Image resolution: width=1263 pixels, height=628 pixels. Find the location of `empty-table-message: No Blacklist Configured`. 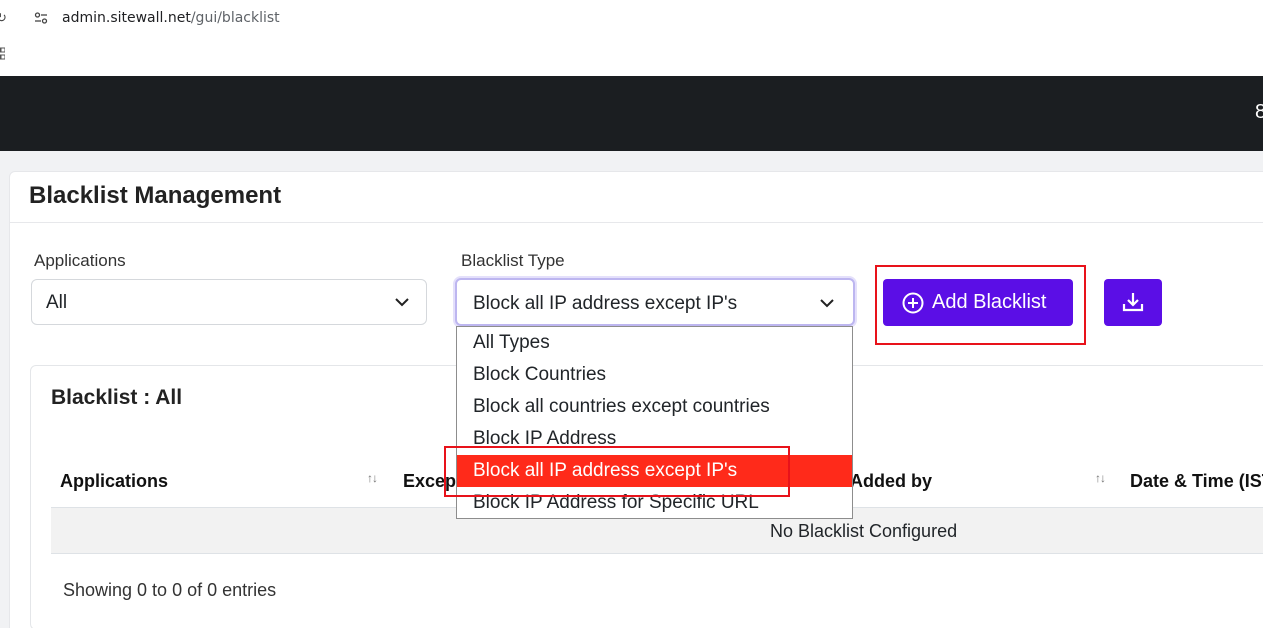

empty-table-message: No Blacklist Configured is located at coordinates (864, 531).